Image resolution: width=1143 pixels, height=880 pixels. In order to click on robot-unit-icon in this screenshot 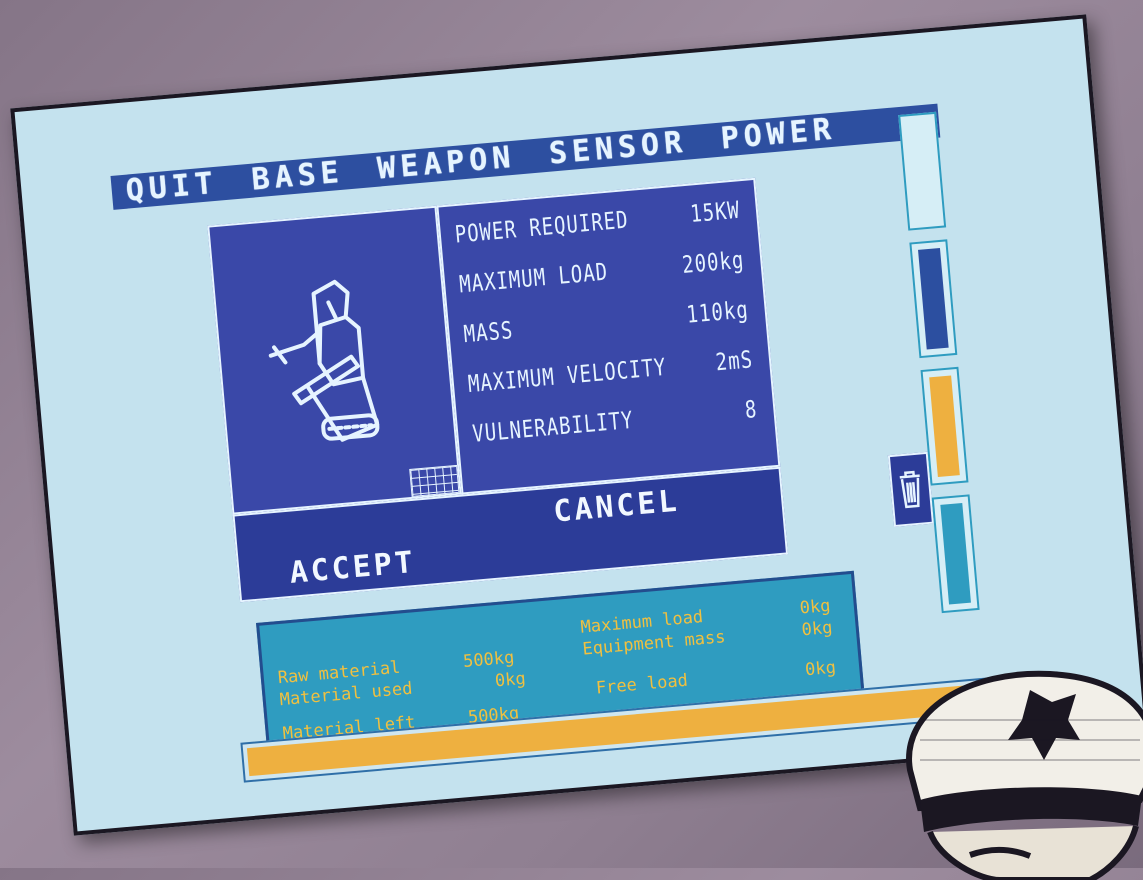, I will do `click(324, 360)`.